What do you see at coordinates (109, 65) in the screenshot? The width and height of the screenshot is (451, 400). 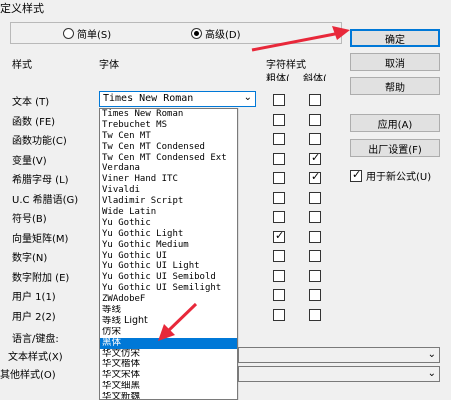 I see `header-font: 字体` at bounding box center [109, 65].